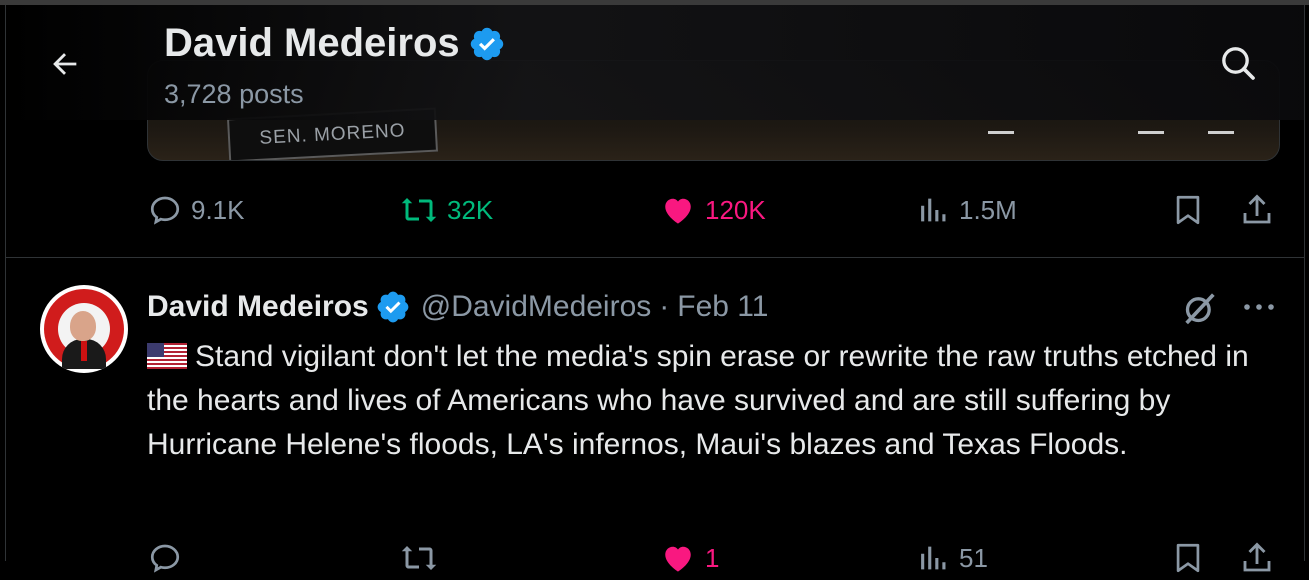 The image size is (1309, 580). What do you see at coordinates (735, 209) in the screenshot?
I see `like-count: 120K` at bounding box center [735, 209].